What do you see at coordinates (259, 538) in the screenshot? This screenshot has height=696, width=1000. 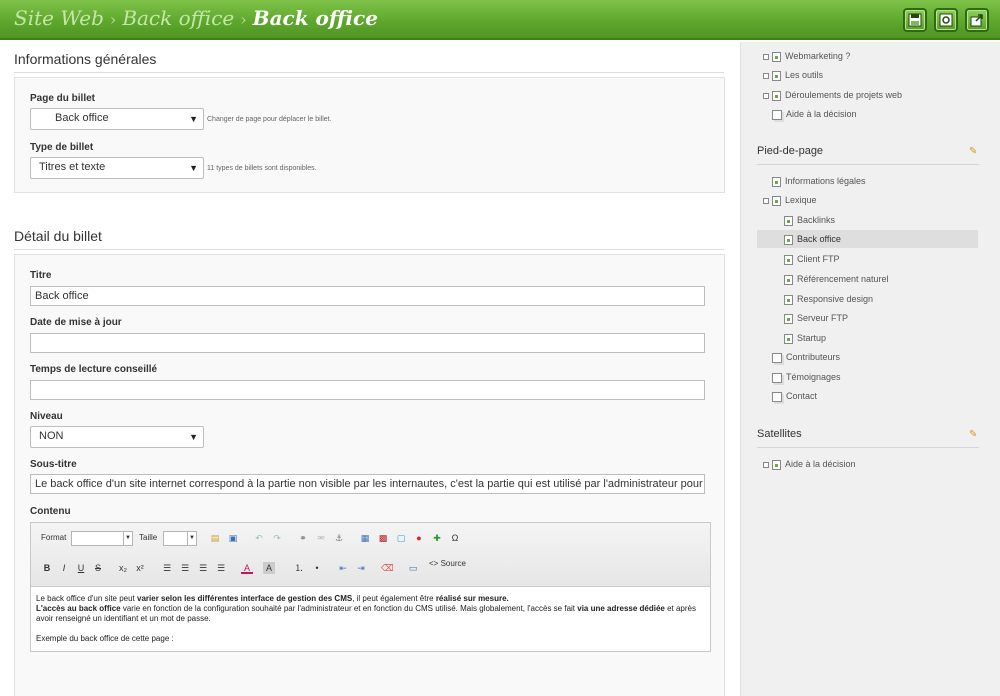 I see `undo-icon: ↶` at bounding box center [259, 538].